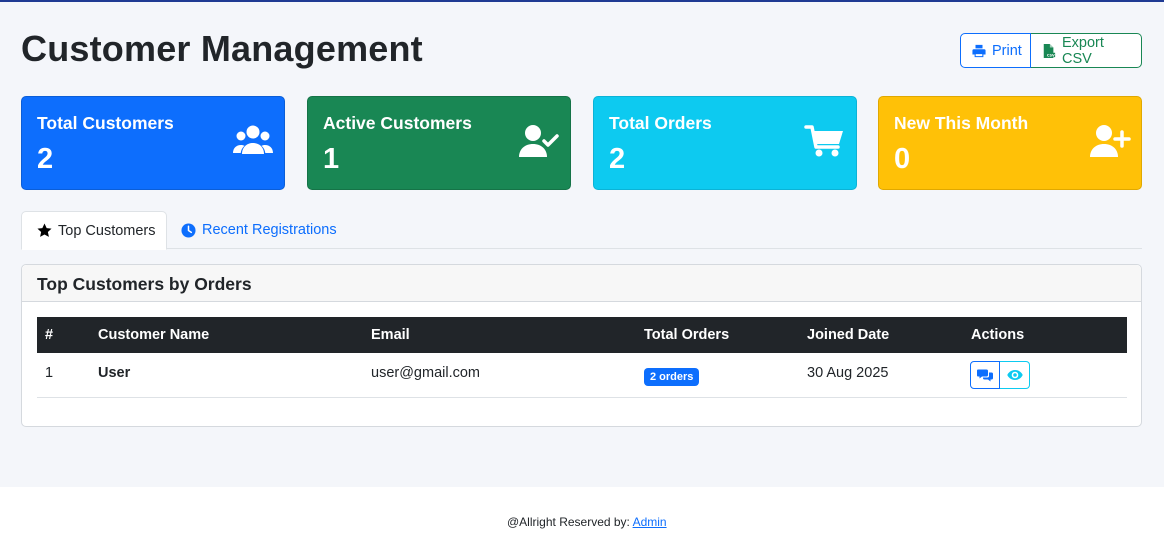 This screenshot has height=552, width=1164. Describe the element at coordinates (390, 335) in the screenshot. I see `column-header: Email` at that location.